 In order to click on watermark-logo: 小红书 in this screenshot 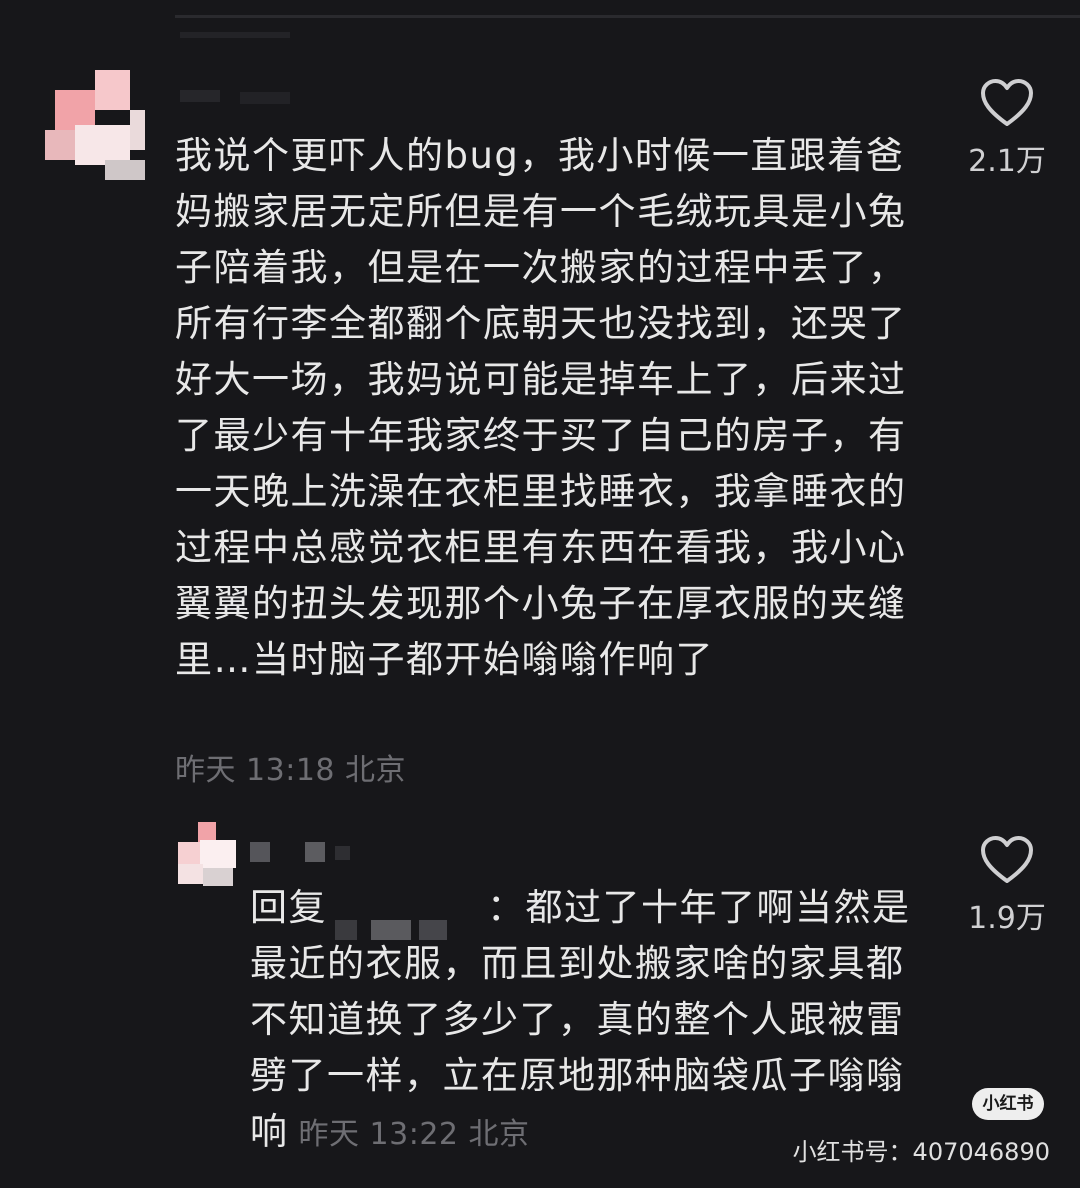, I will do `click(1008, 1104)`.